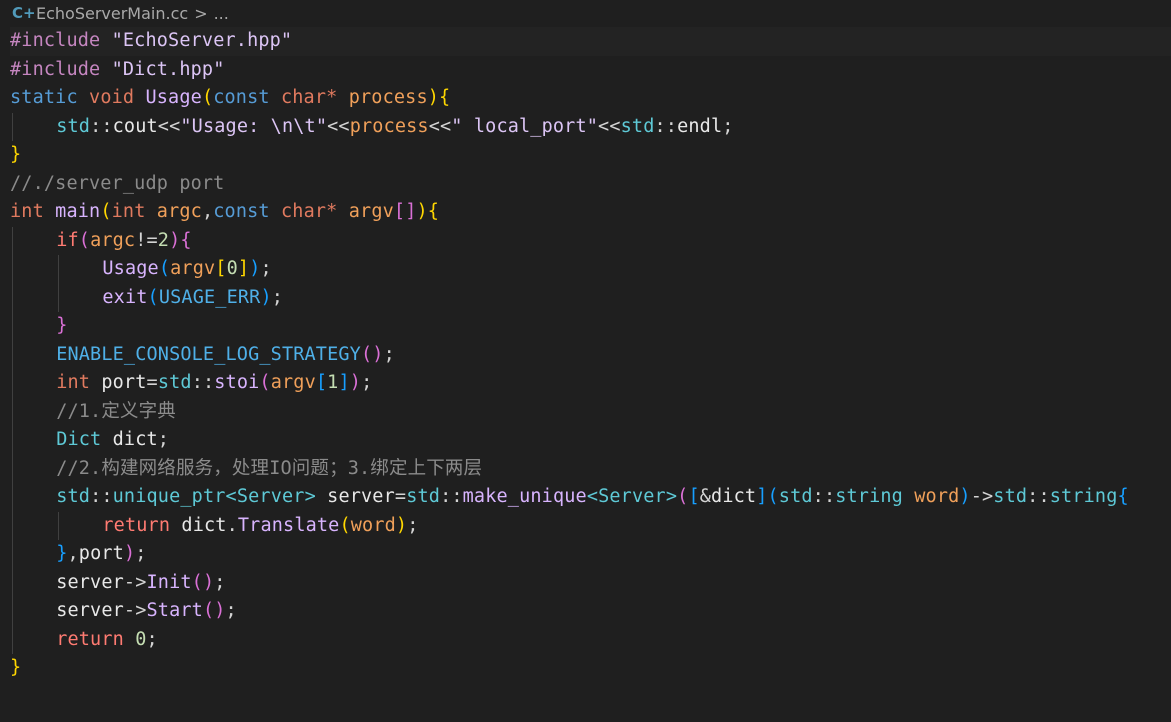 Image resolution: width=1171 pixels, height=722 pixels. I want to click on code-token: {, so click(186, 240).